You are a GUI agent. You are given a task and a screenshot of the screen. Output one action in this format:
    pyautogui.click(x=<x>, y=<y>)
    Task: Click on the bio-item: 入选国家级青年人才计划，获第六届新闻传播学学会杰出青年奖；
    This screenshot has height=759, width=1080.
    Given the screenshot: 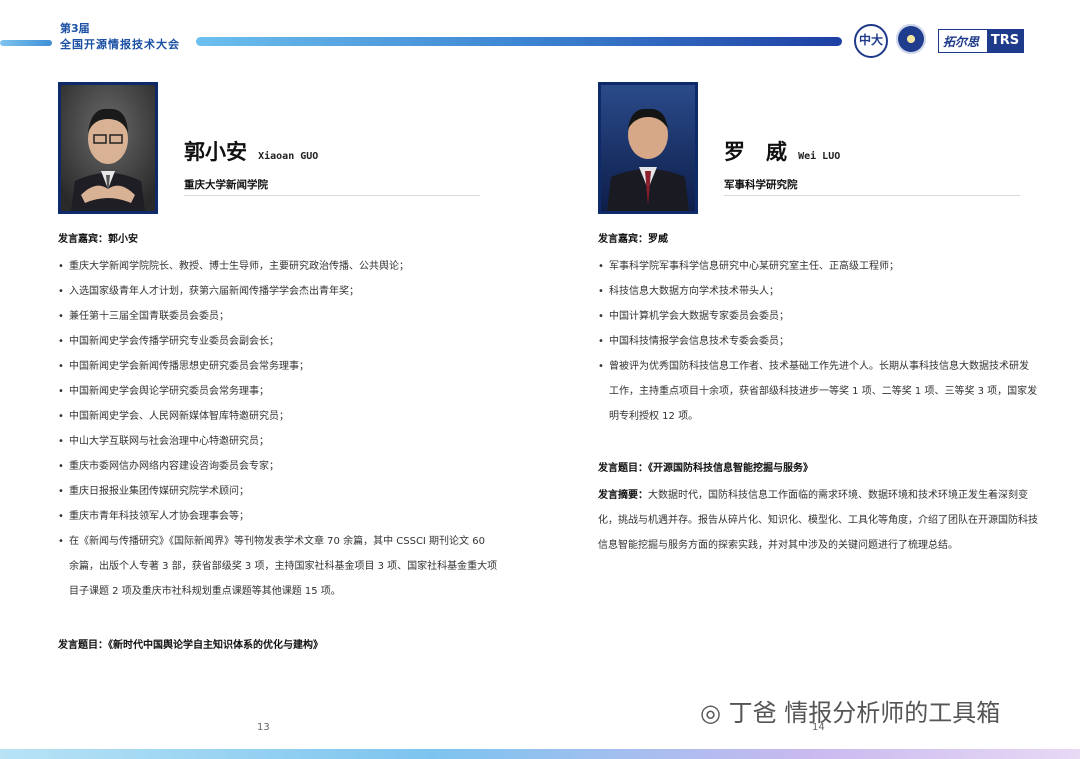 What is the action you would take?
    pyautogui.click(x=278, y=291)
    